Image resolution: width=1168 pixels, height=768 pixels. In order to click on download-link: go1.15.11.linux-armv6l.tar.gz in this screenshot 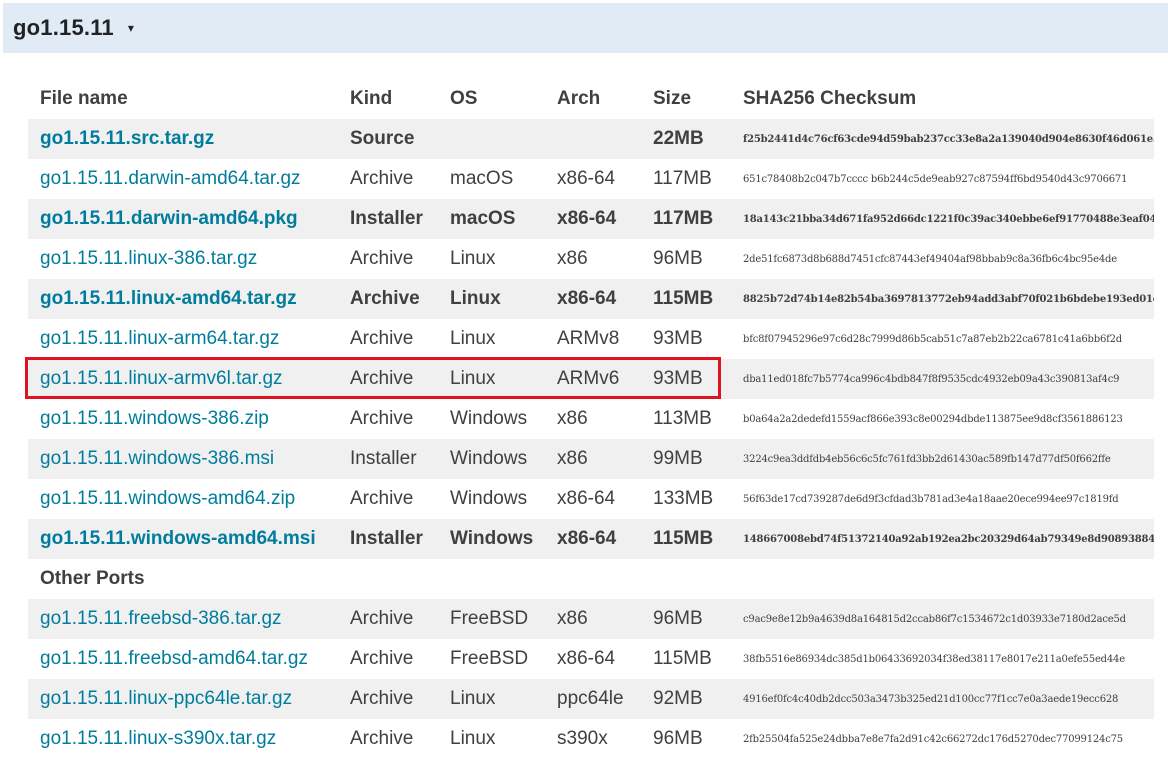, I will do `click(161, 378)`.